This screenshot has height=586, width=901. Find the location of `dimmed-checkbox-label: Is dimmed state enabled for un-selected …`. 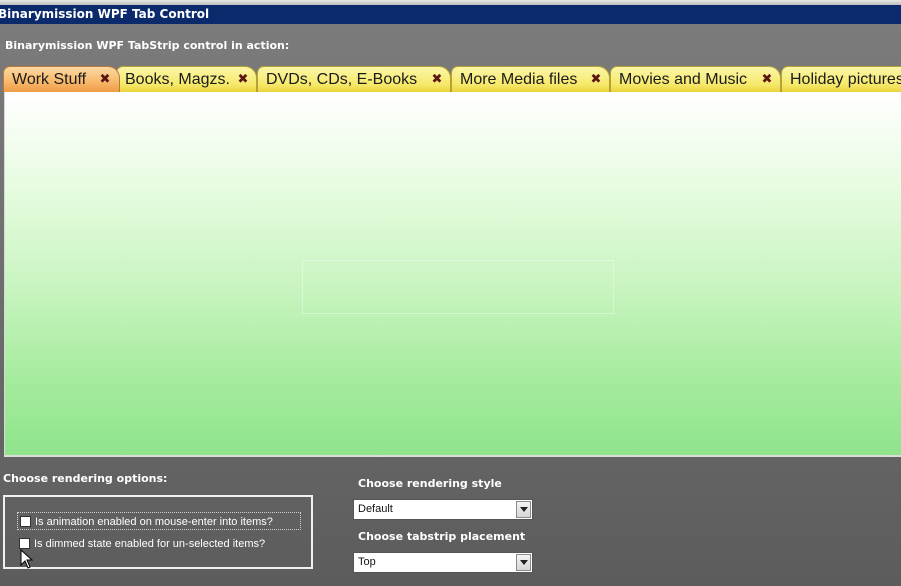

dimmed-checkbox-label: Is dimmed state enabled for un-selected … is located at coordinates (150, 544).